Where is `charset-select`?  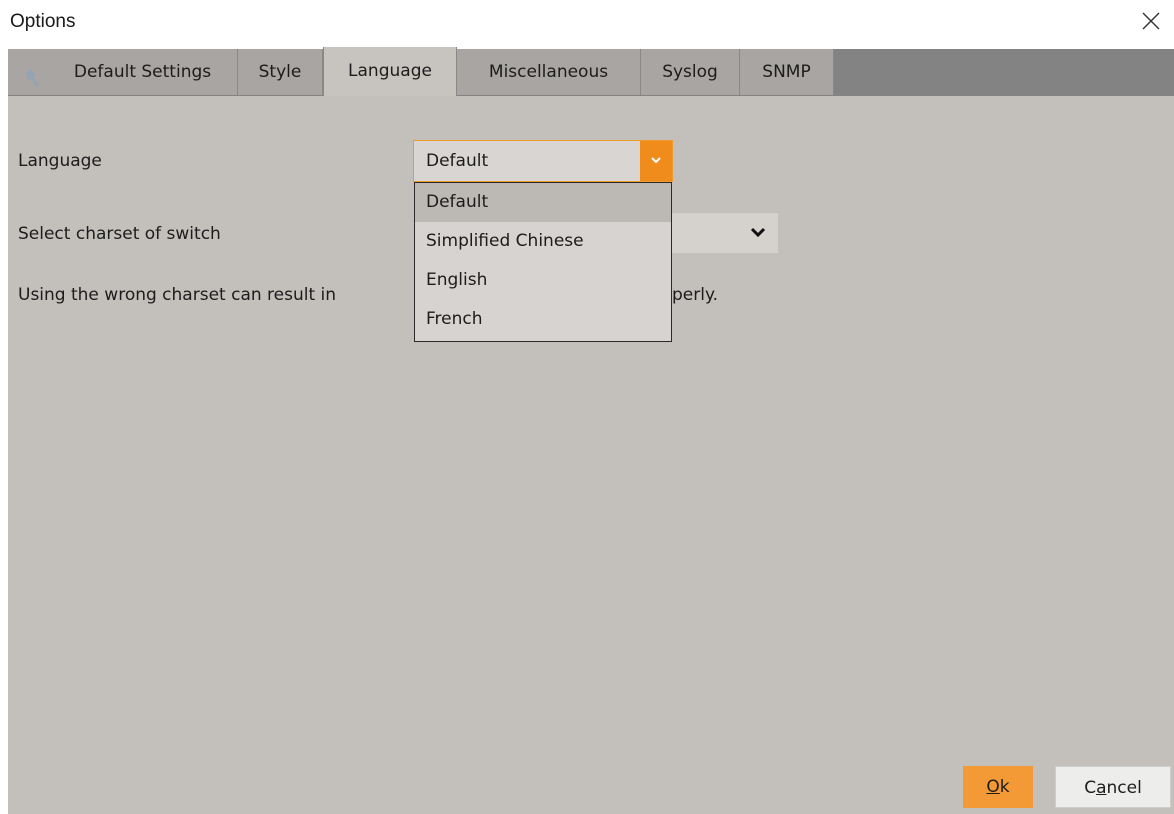
charset-select is located at coordinates (719, 233).